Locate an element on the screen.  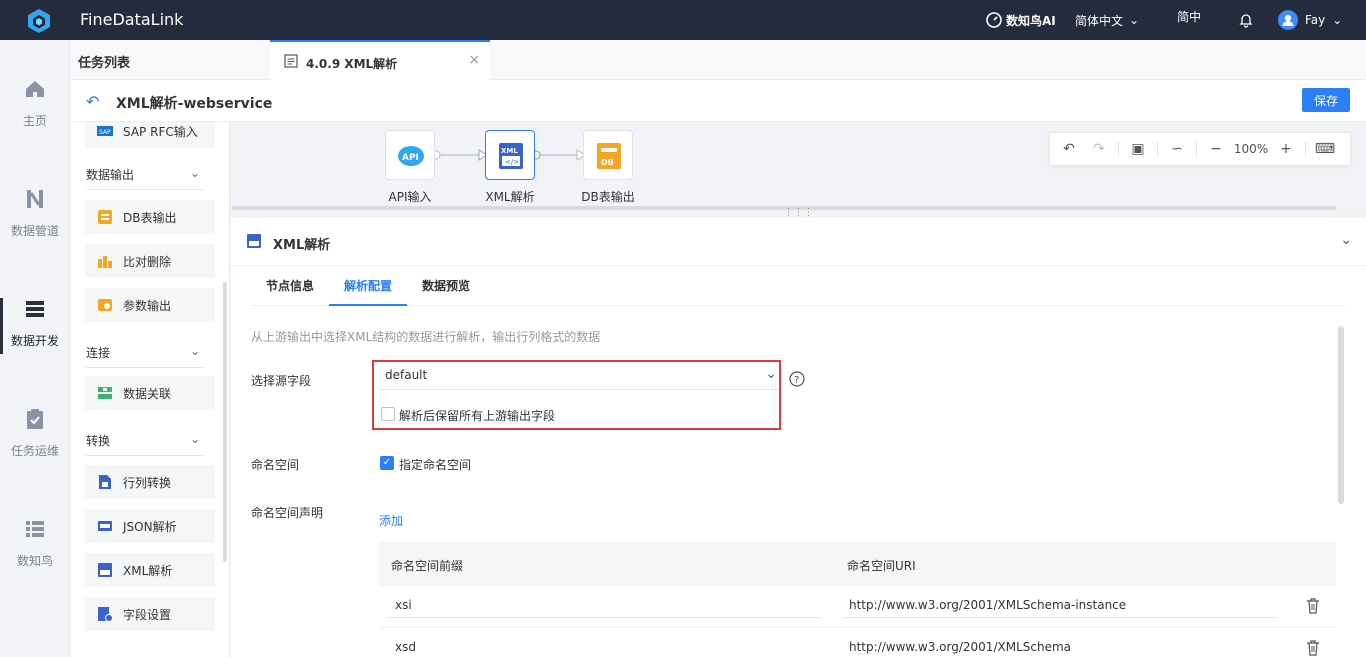
rail-label: 数据开发 is located at coordinates (34, 341).